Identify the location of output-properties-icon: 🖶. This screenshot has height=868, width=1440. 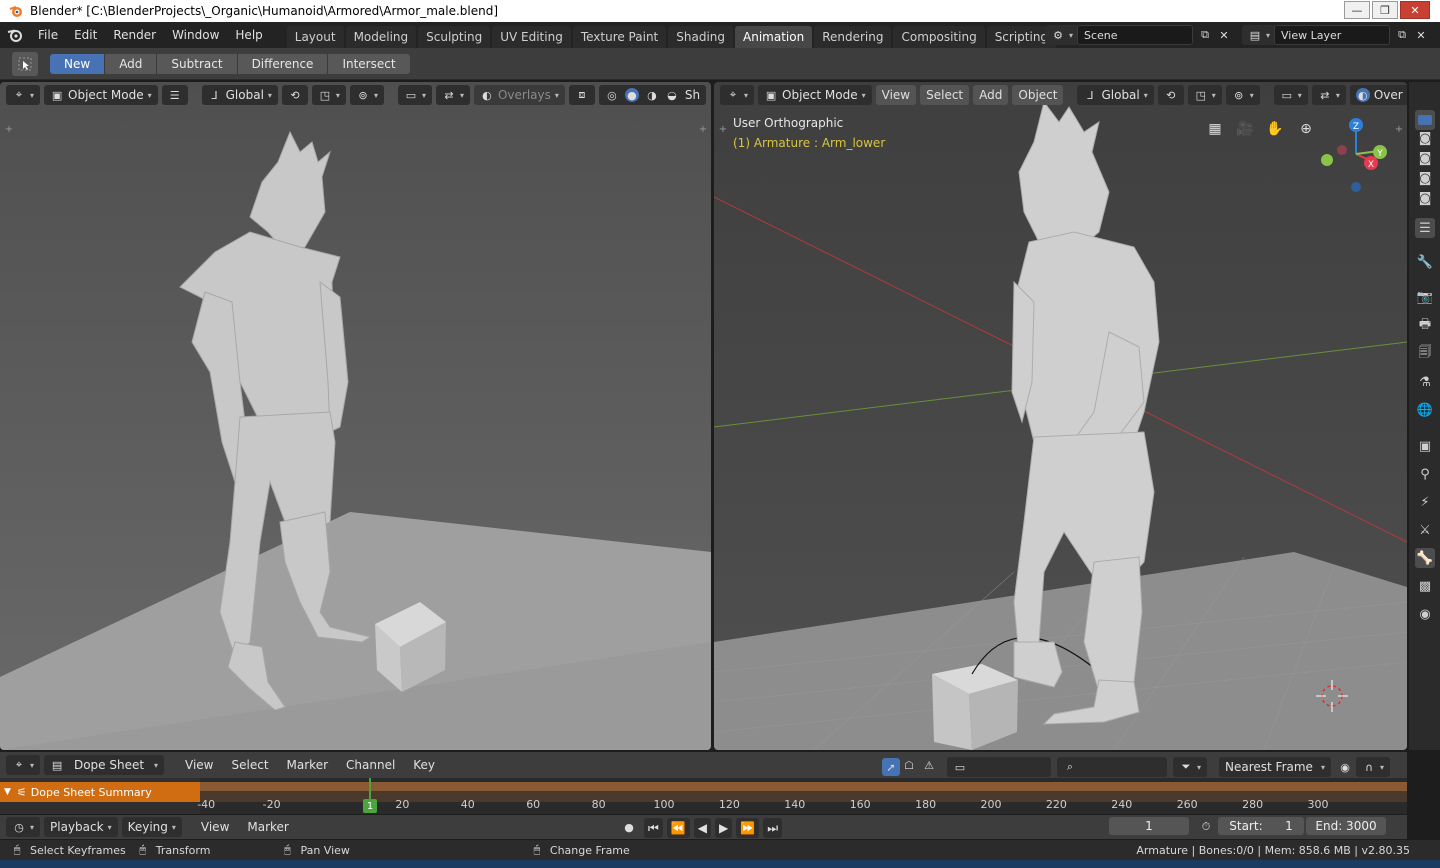
(1425, 326).